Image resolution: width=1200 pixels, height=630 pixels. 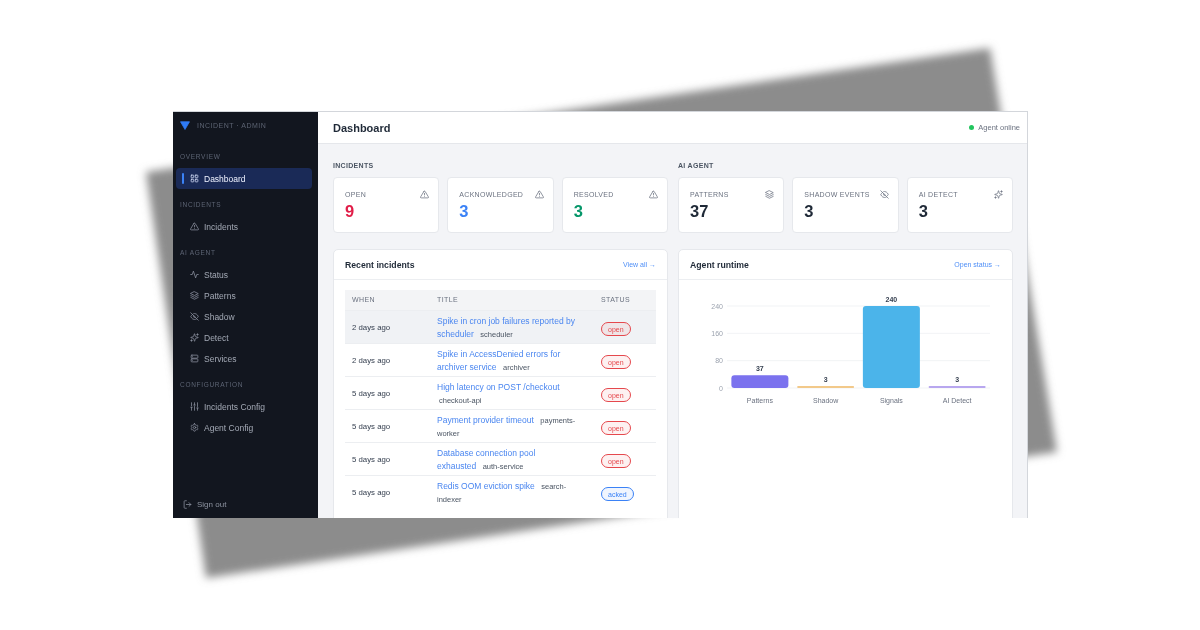 What do you see at coordinates (380, 264) in the screenshot?
I see `panel-title: Recent incidents` at bounding box center [380, 264].